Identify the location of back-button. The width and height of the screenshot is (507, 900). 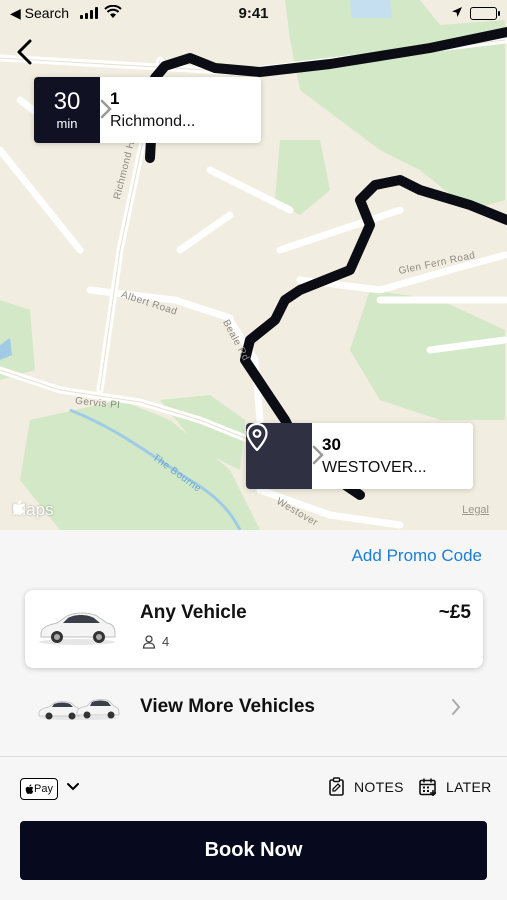
(25, 52).